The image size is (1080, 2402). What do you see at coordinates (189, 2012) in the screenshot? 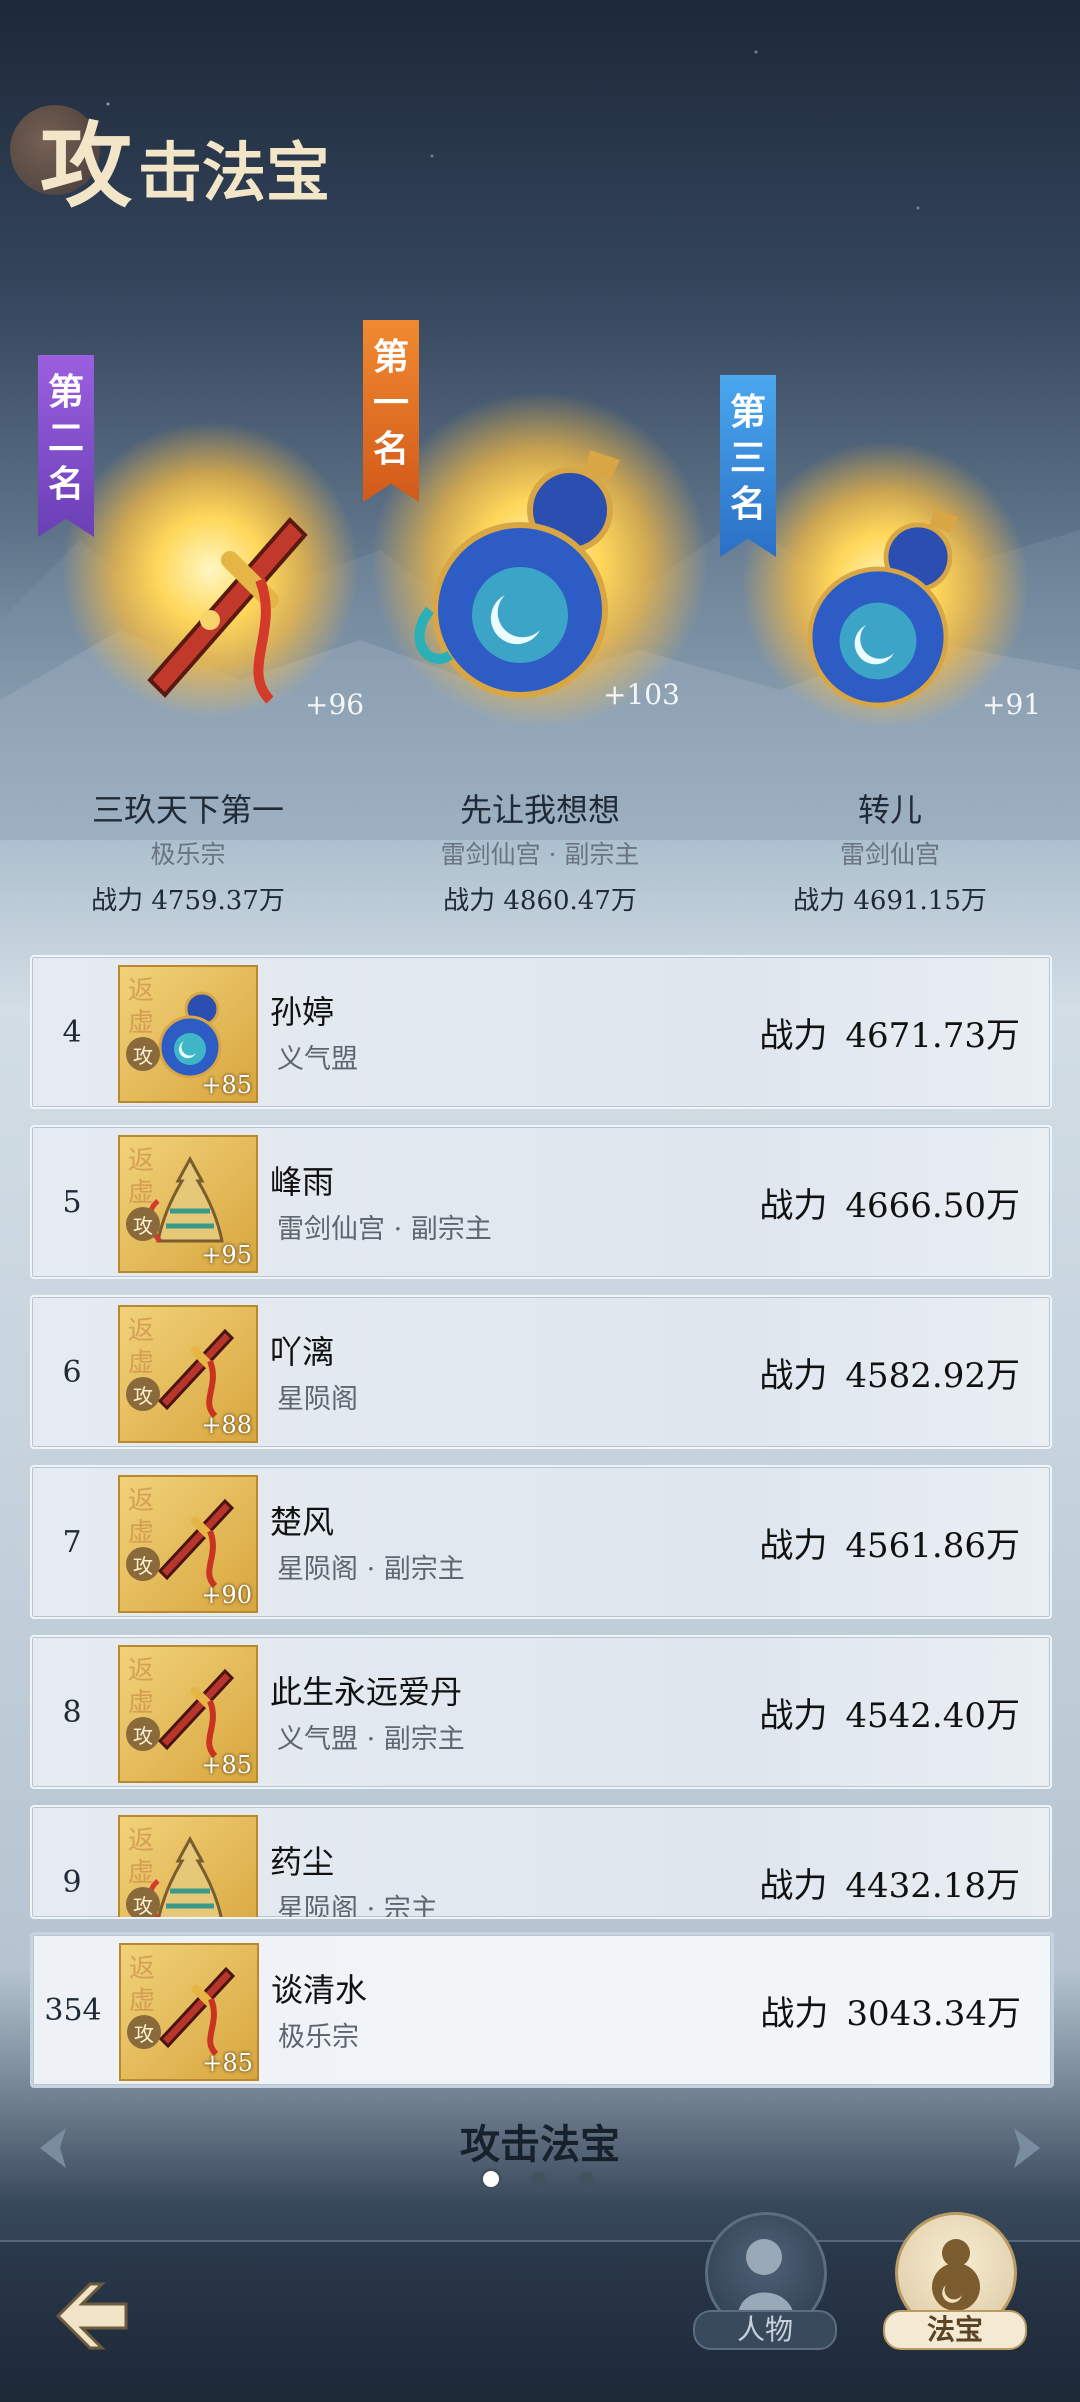
I see `treasure-thumbnail: 返虚 攻 +85` at bounding box center [189, 2012].